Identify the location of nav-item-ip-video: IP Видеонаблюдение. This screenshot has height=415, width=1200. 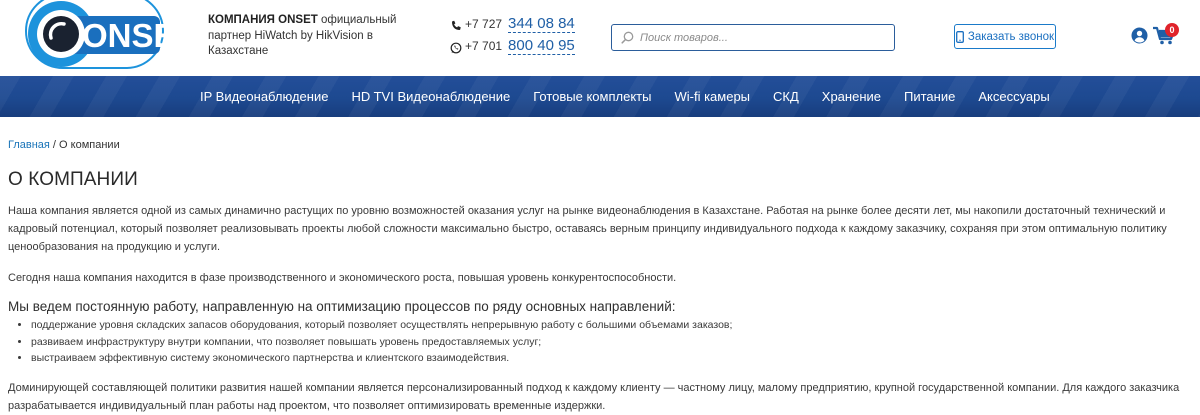
(264, 96).